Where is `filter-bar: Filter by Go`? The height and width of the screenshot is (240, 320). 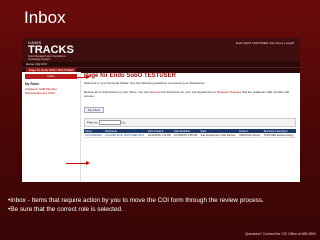
filter-bar: Filter by Go is located at coordinates (190, 122).